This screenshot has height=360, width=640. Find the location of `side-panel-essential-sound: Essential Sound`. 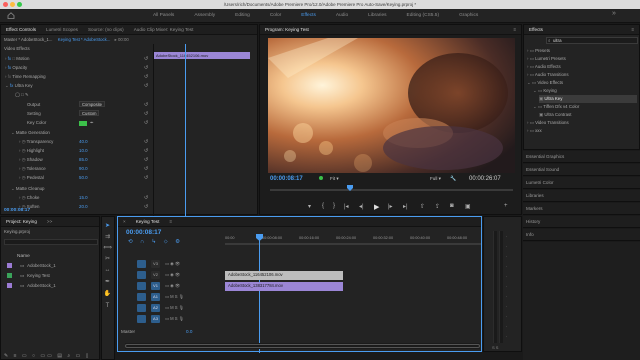

side-panel-essential-sound: Essential Sound is located at coordinates (581, 170).